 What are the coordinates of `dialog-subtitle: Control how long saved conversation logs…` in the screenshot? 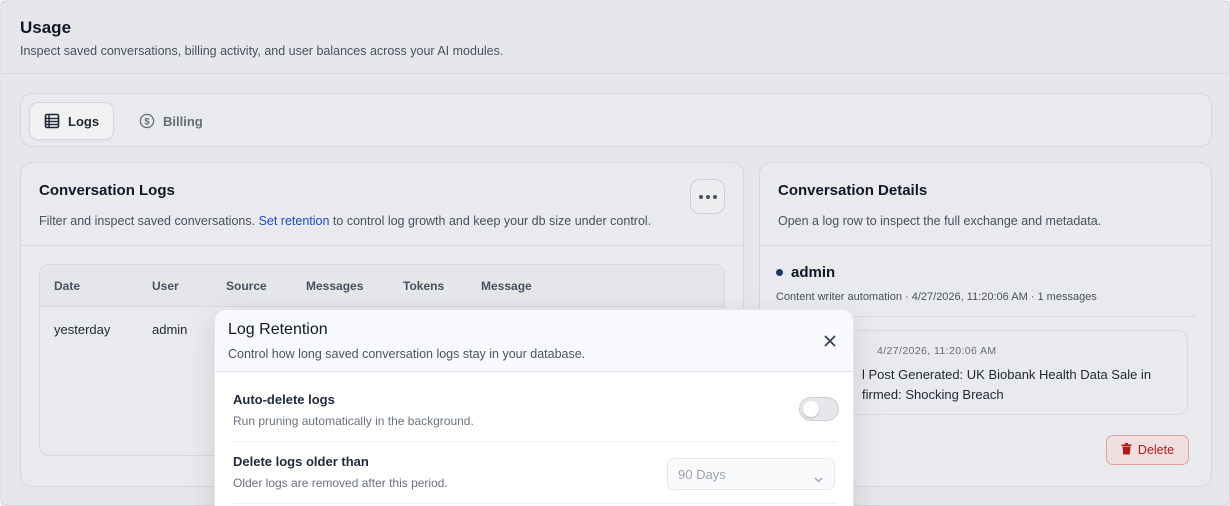 It's located at (407, 354).